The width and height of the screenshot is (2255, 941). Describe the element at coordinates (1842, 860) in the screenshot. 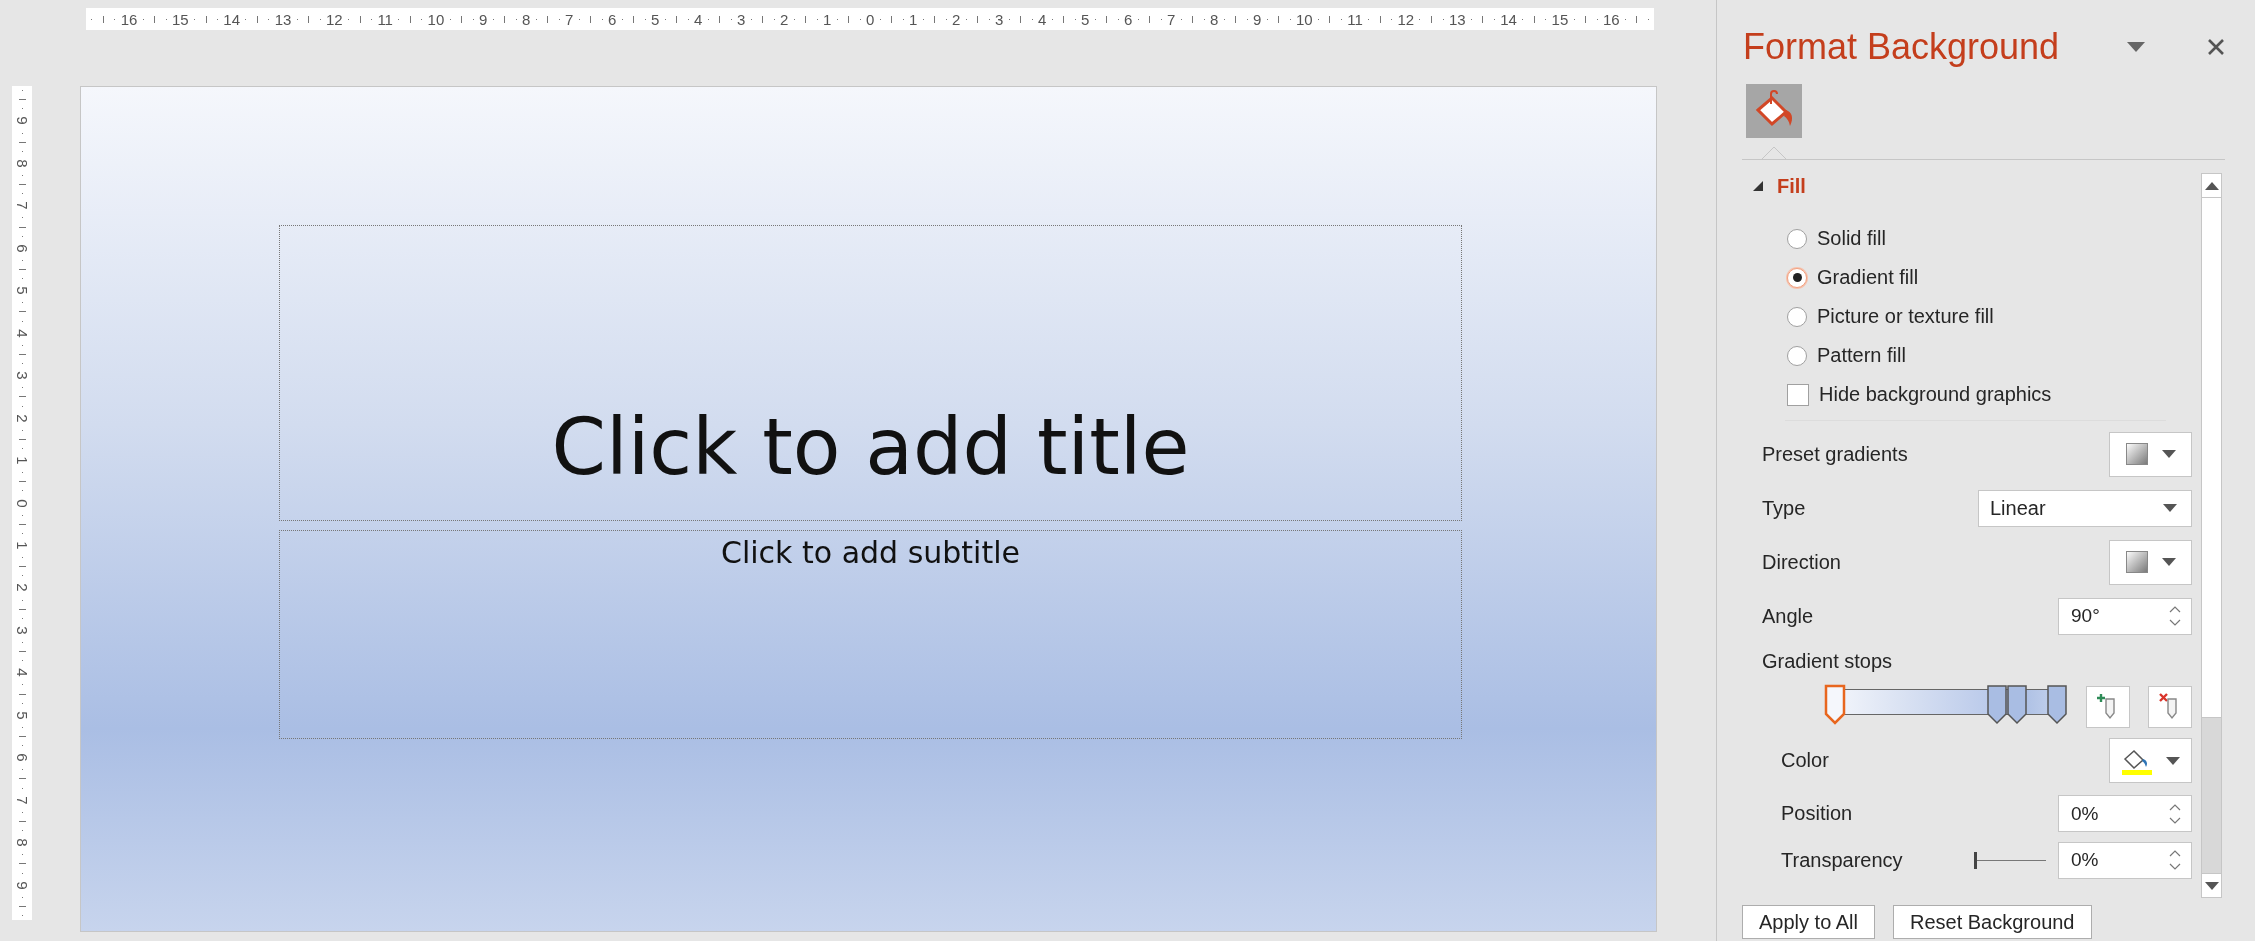

I see `setting-label: Transparency` at that location.